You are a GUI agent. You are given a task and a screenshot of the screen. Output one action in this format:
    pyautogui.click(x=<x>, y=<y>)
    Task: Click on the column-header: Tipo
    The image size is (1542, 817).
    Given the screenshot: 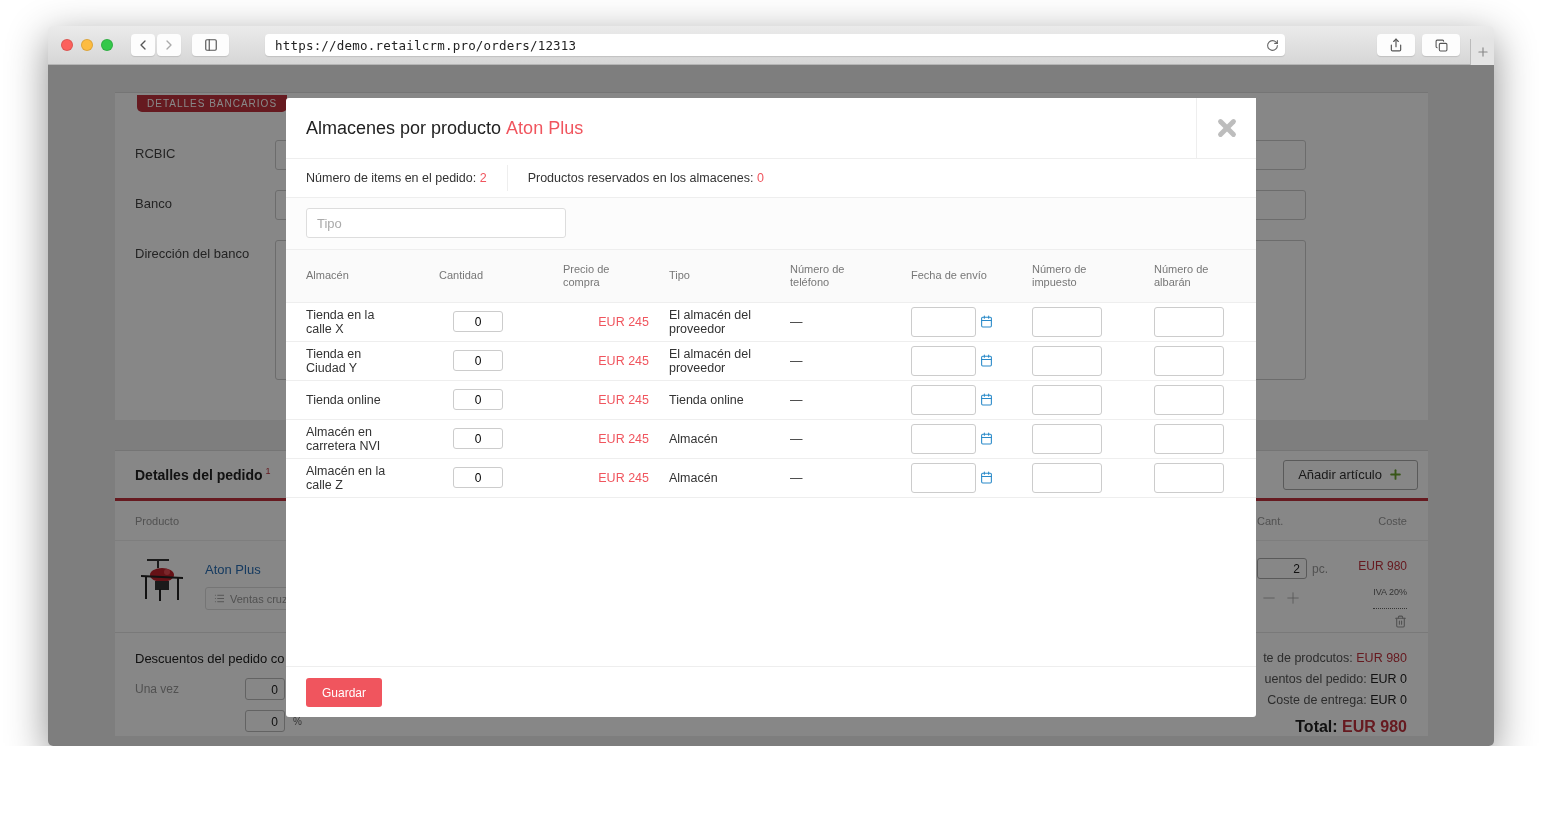 What is the action you would take?
    pyautogui.click(x=729, y=276)
    